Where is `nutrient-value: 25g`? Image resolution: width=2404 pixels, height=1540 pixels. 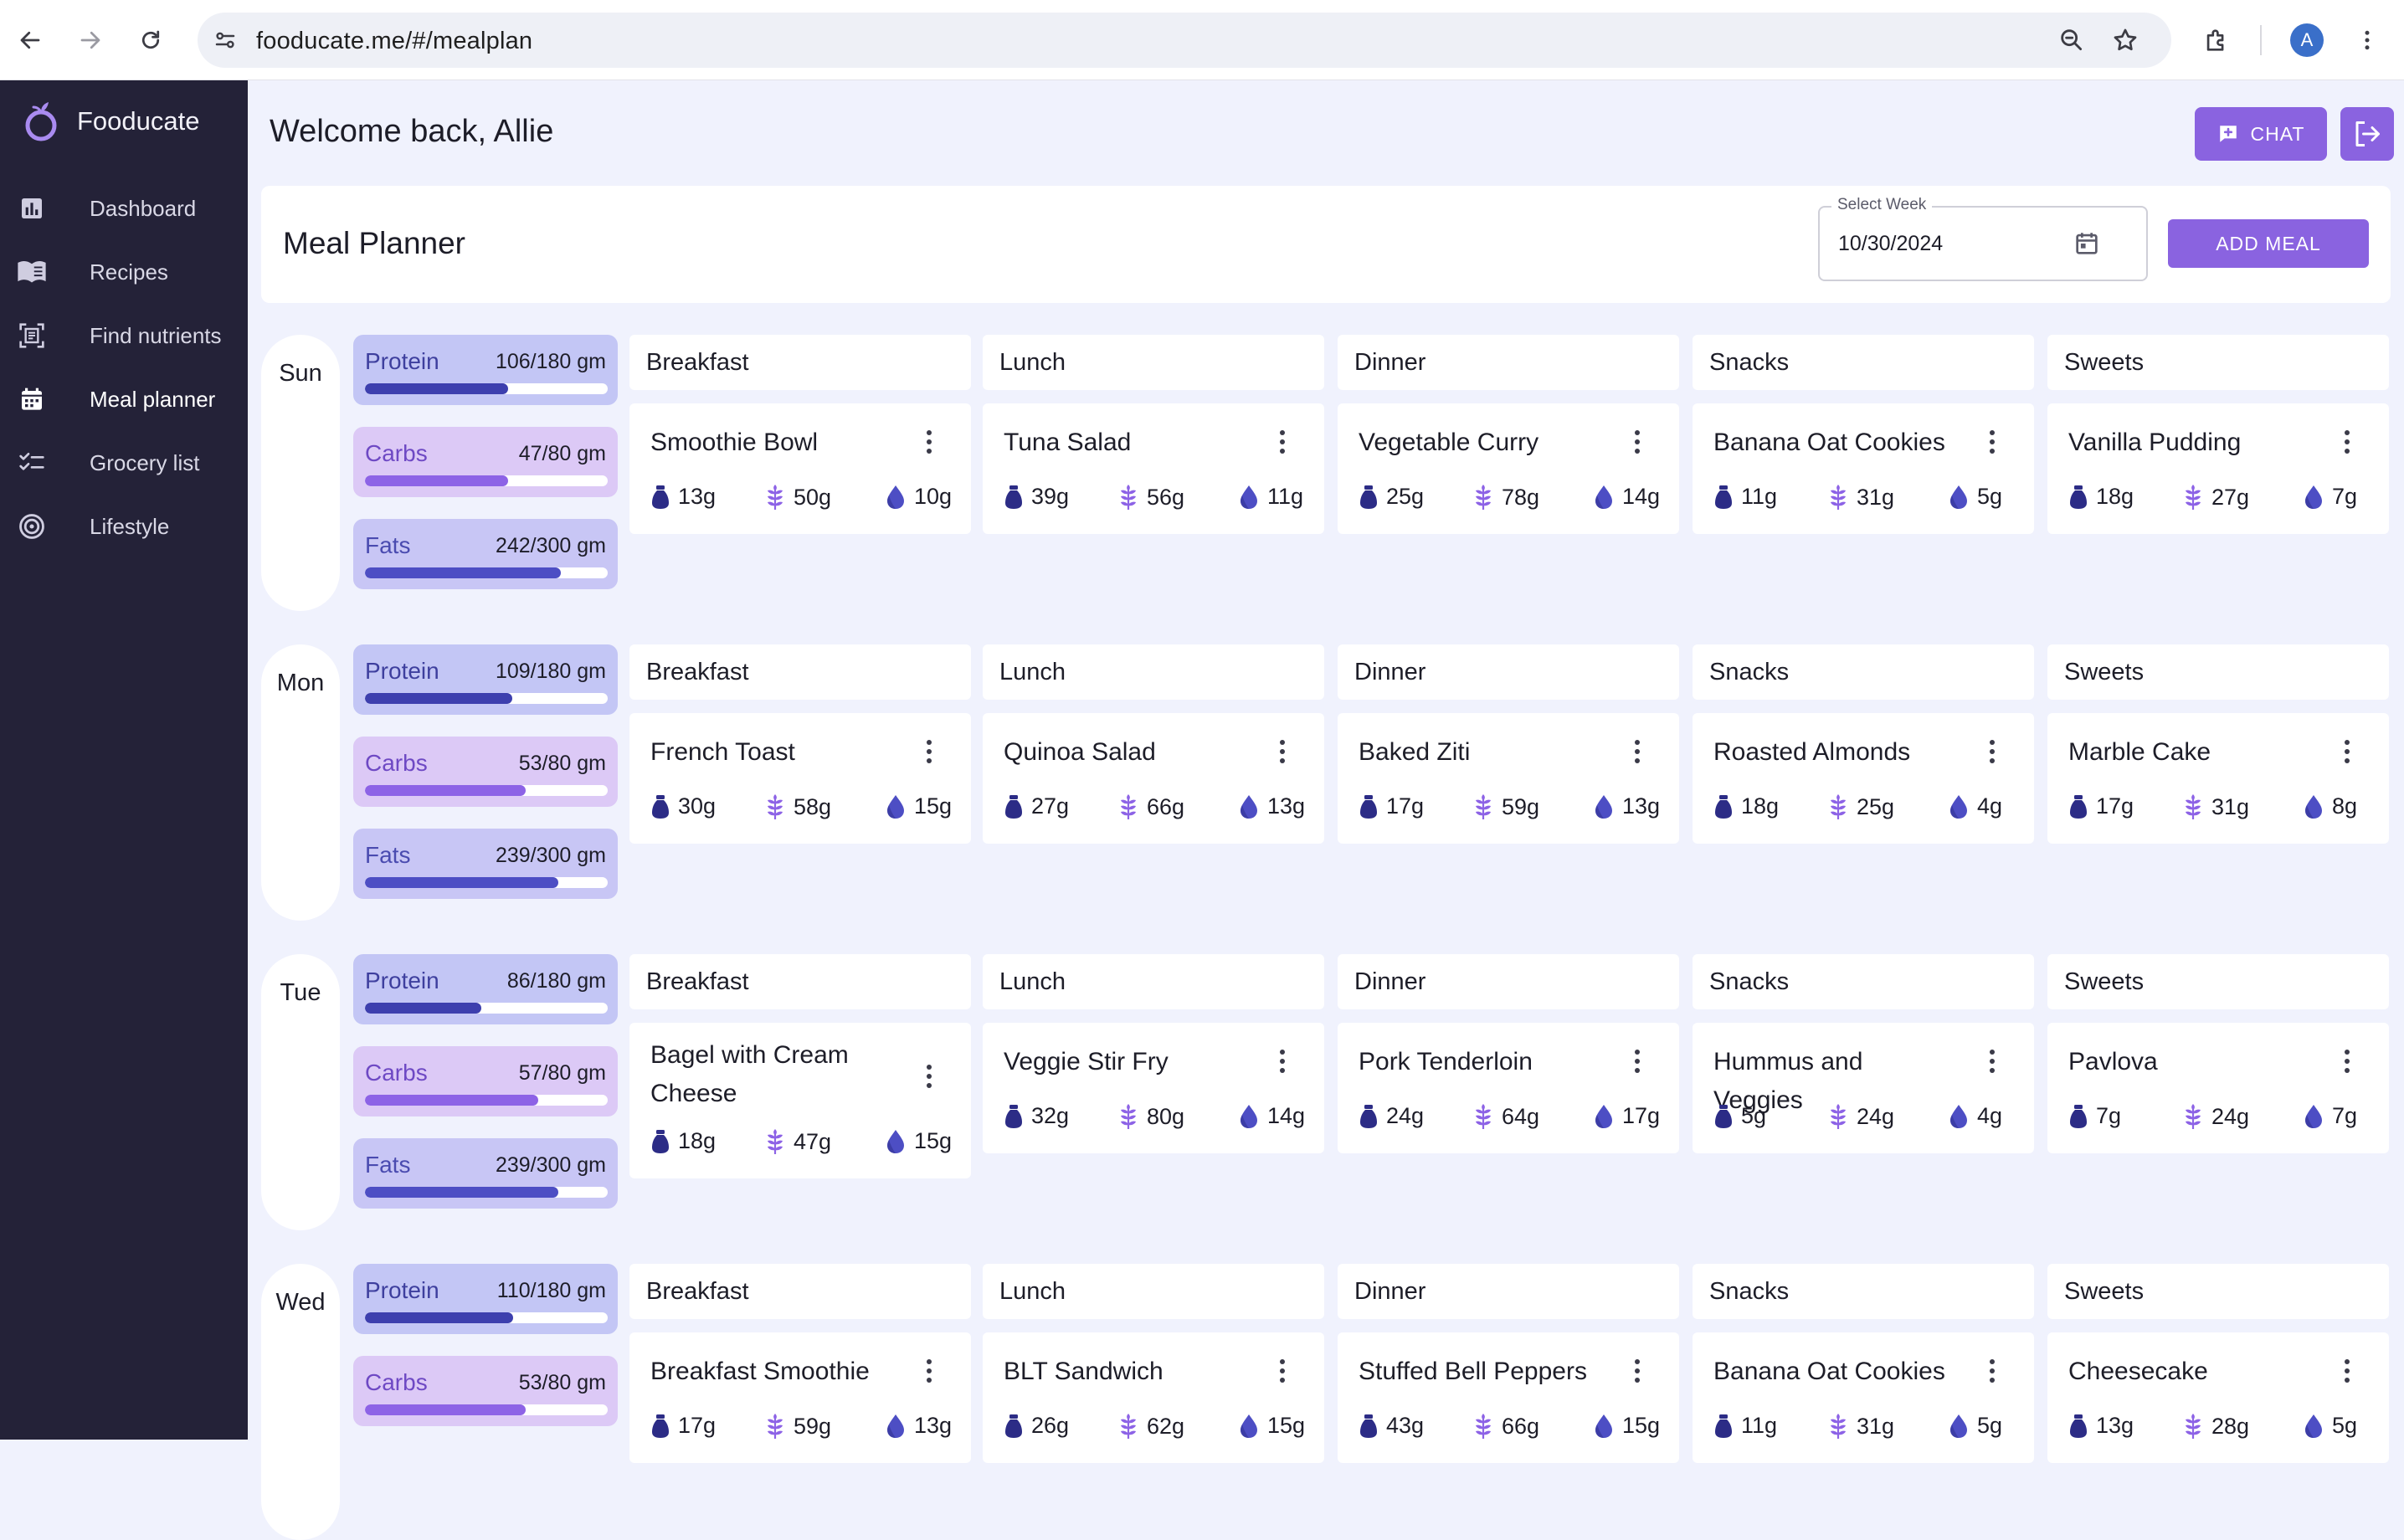
nutrient-value: 25g is located at coordinates (1406, 496).